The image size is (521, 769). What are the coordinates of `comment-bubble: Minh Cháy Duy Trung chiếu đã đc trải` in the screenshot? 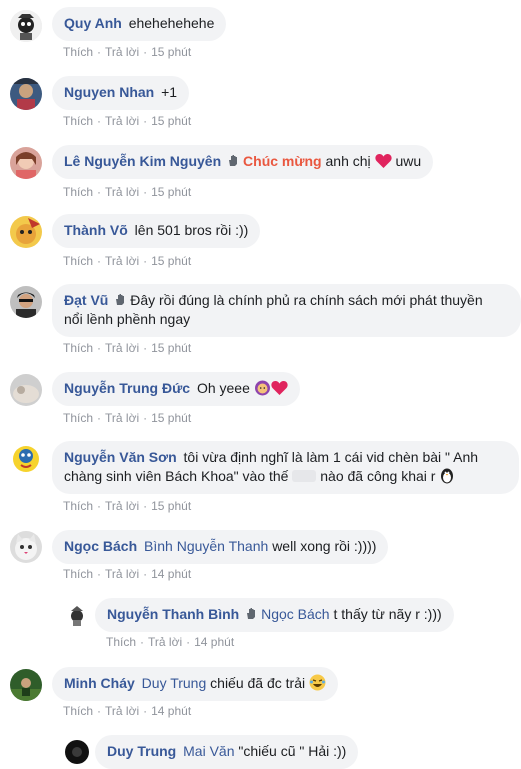 It's located at (195, 684).